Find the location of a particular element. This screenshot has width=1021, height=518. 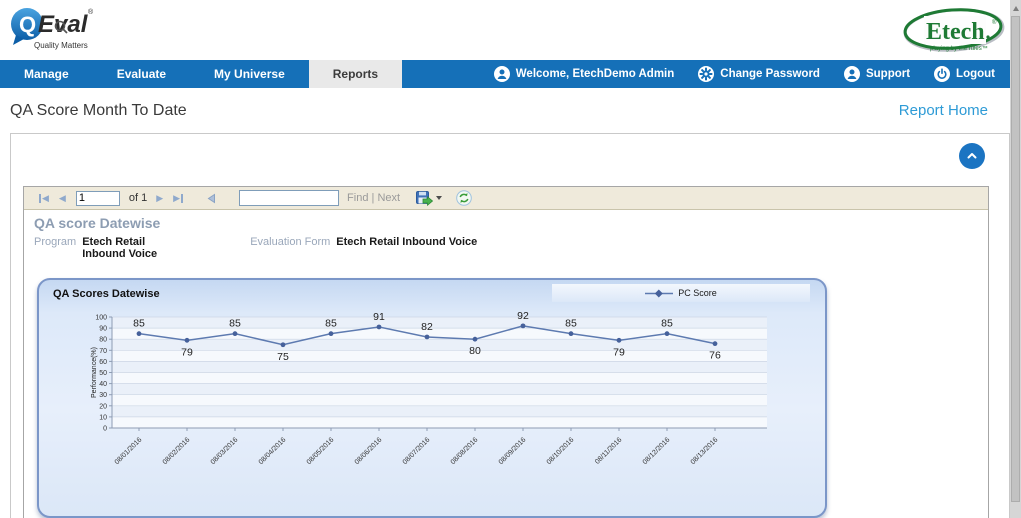

report-heading: QA score Datewise is located at coordinates (97, 223).